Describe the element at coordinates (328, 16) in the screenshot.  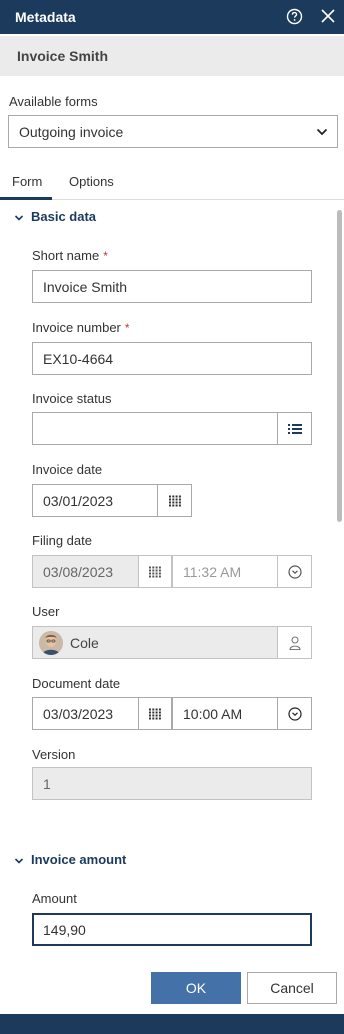
I see `close-icon` at that location.